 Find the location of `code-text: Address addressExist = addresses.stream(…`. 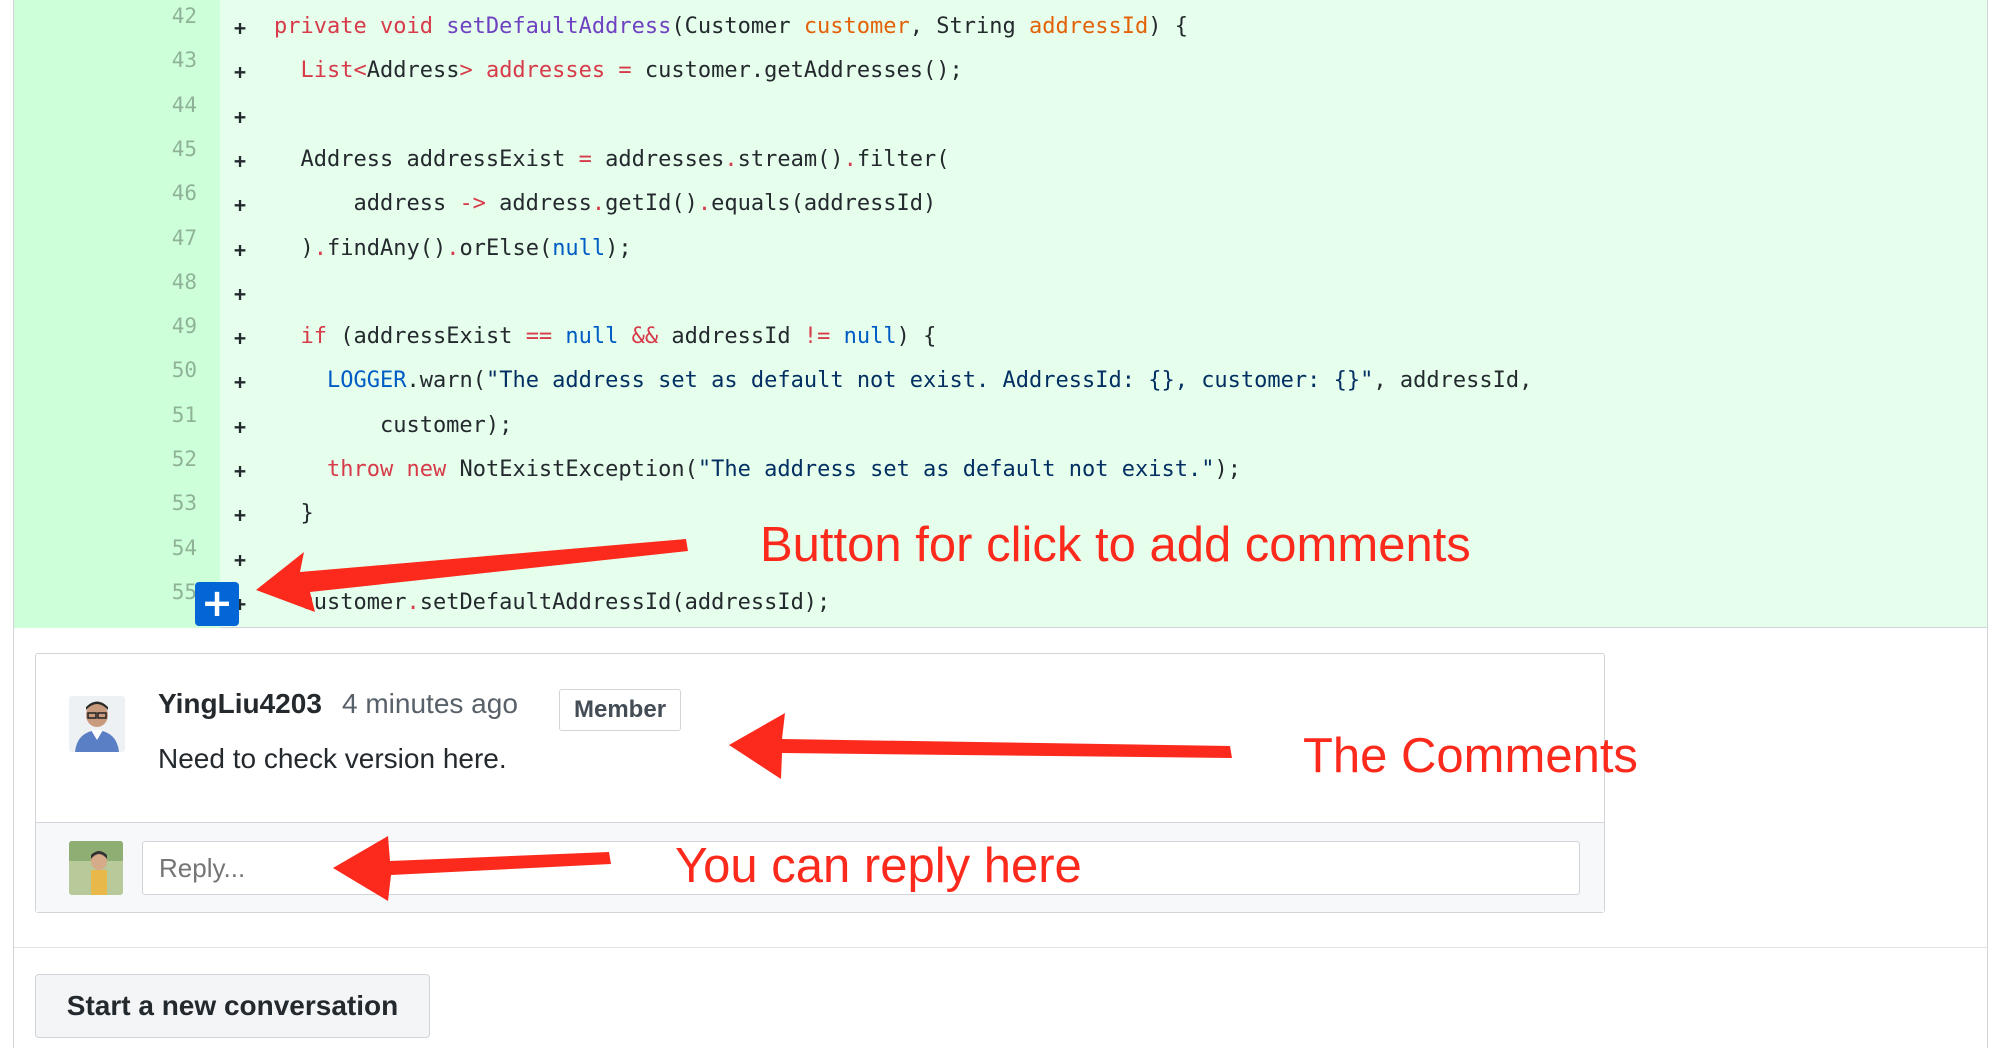

code-text: Address addressExist = addresses.stream(… is located at coordinates (612, 159).